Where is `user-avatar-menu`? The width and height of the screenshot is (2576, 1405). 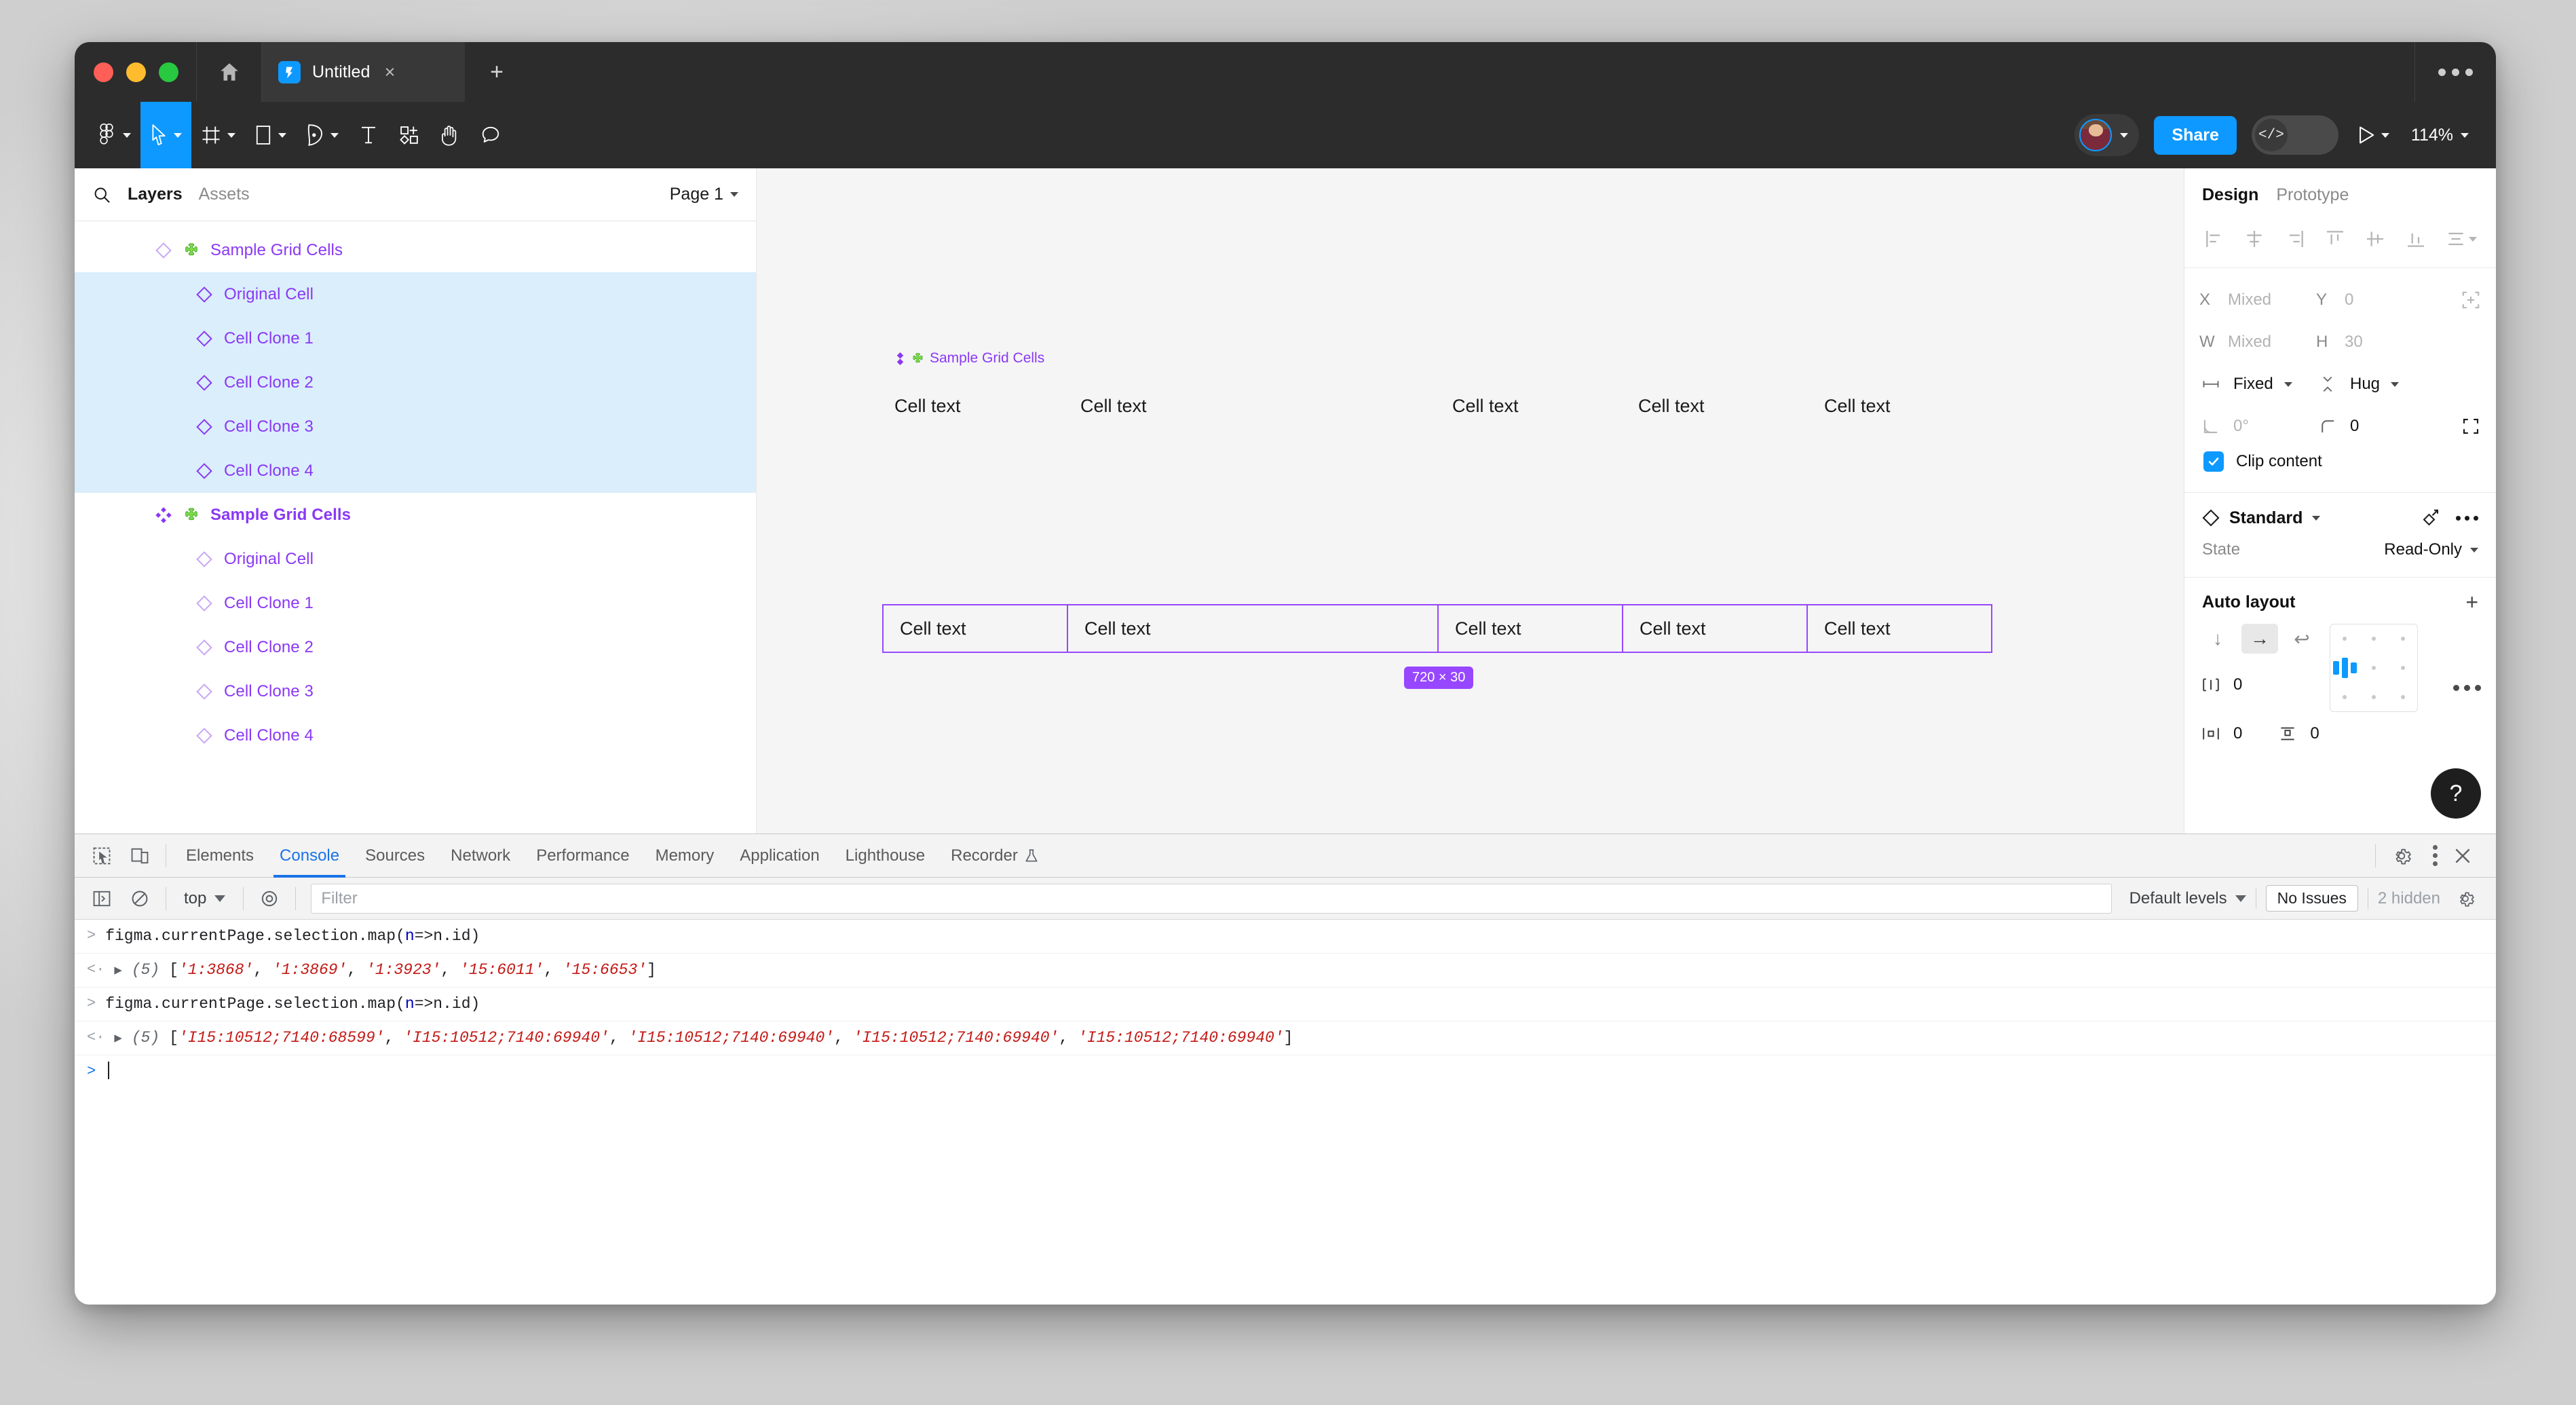
user-avatar-menu is located at coordinates (2107, 135).